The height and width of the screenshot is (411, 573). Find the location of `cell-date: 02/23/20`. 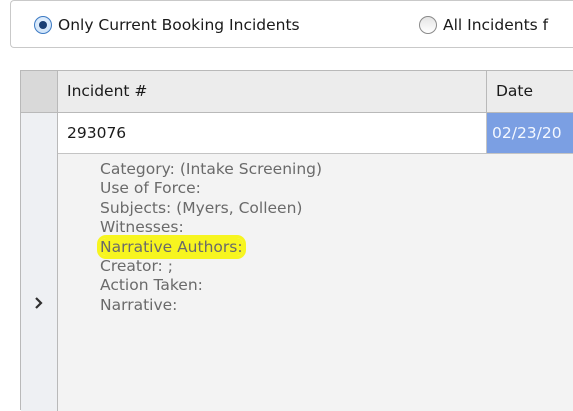

cell-date: 02/23/20 is located at coordinates (530, 133).